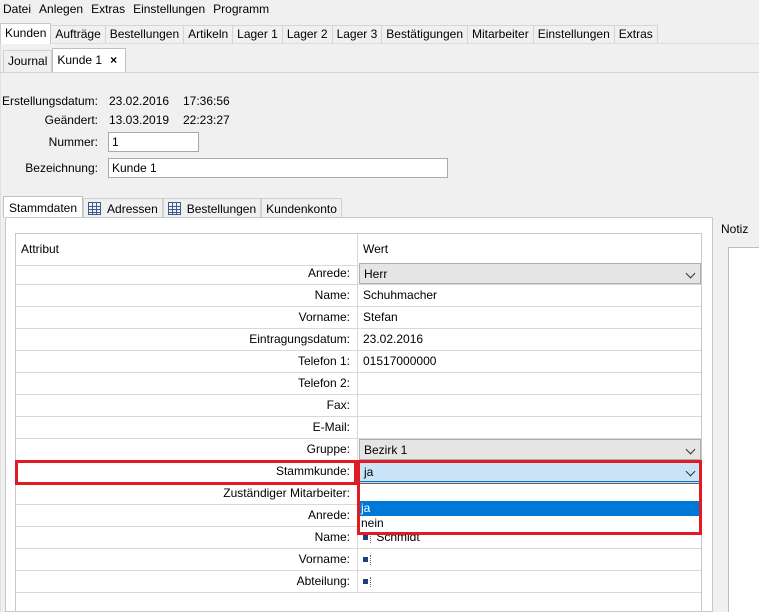  Describe the element at coordinates (28, 61) in the screenshot. I see `tab-journal: Journal` at that location.